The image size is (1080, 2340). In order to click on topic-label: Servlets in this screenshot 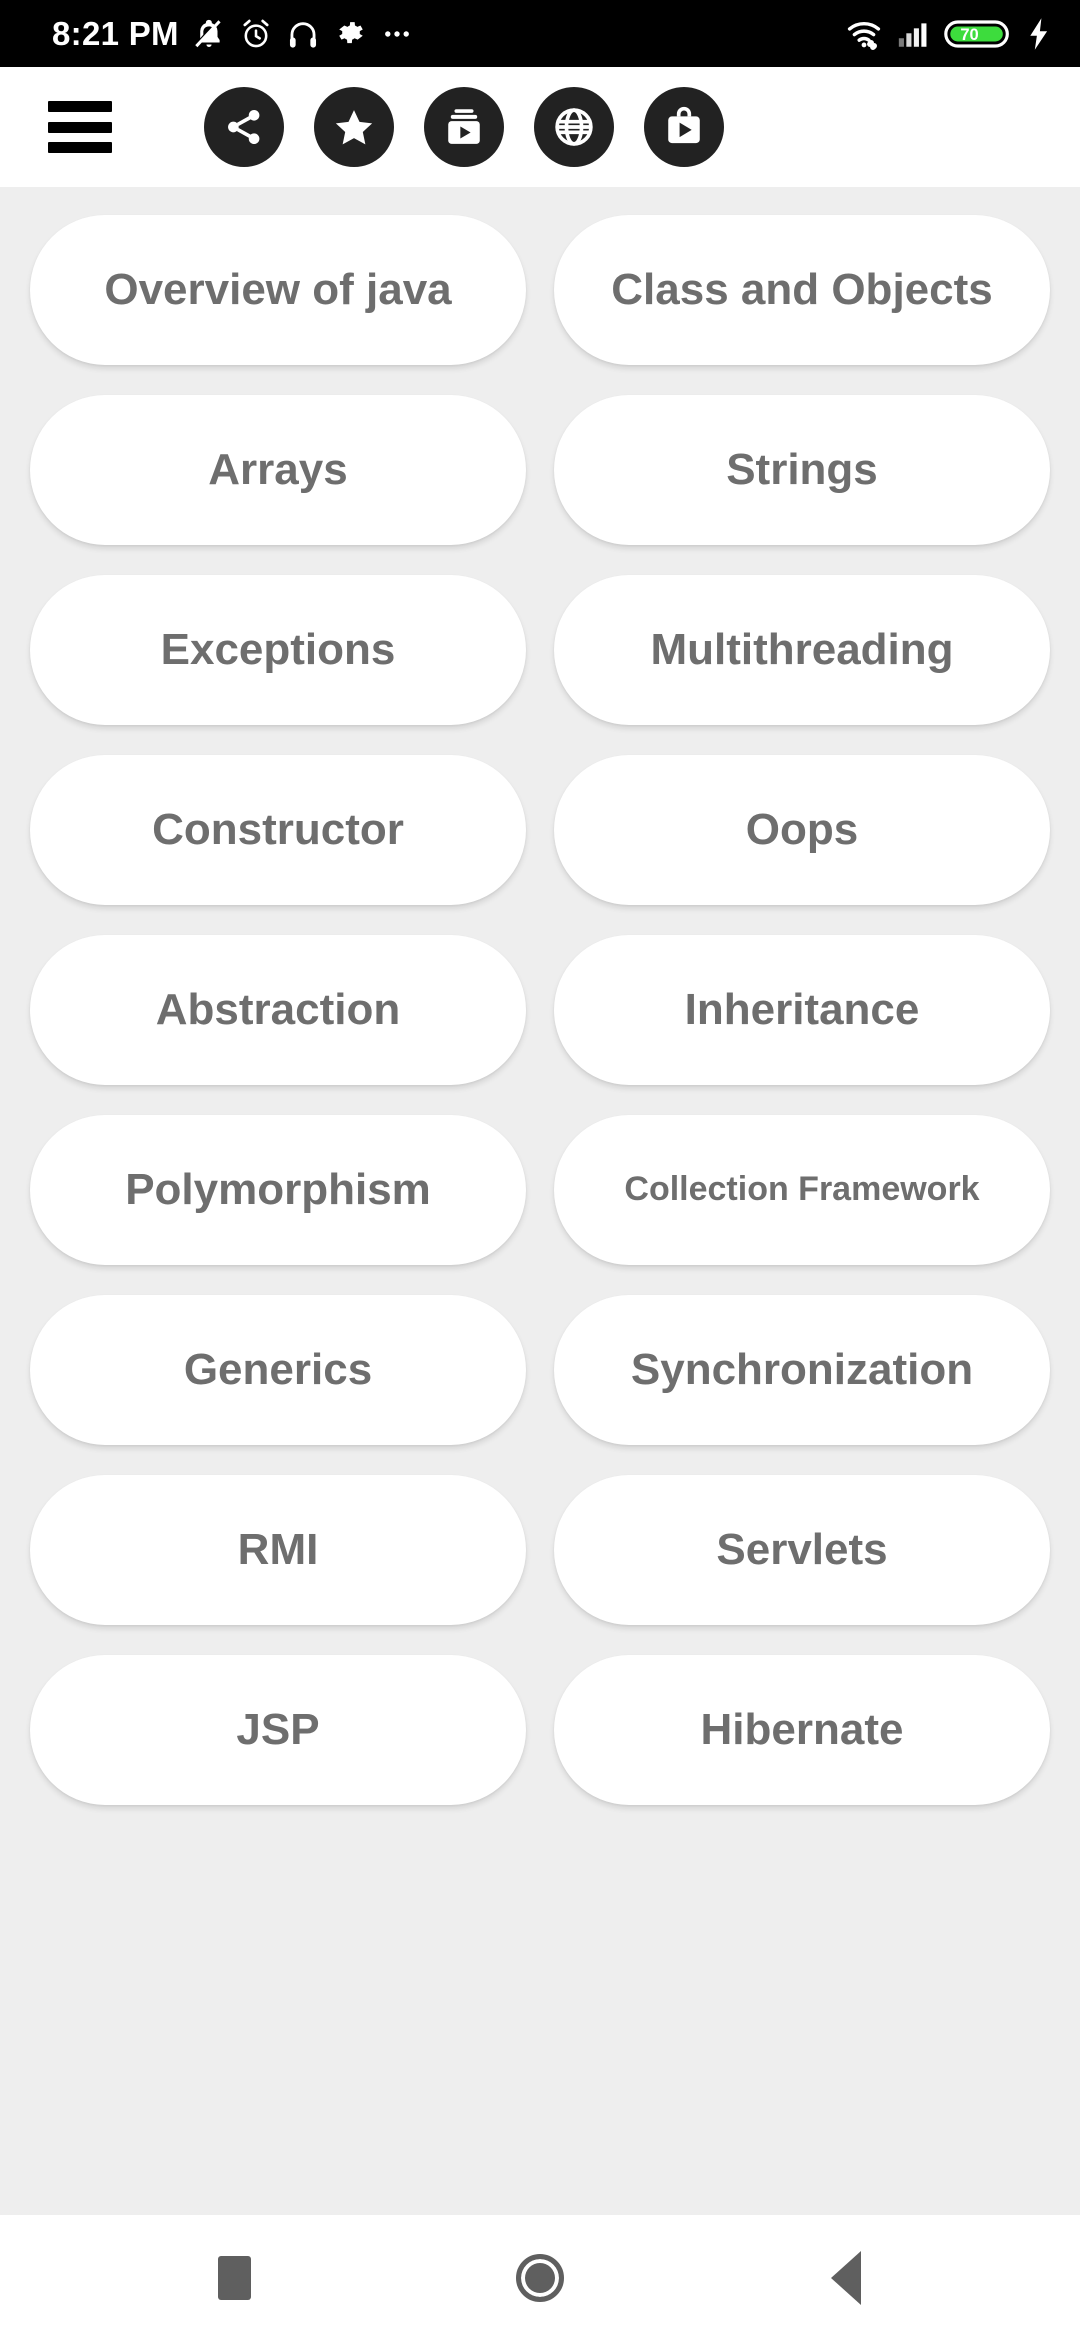, I will do `click(802, 1549)`.